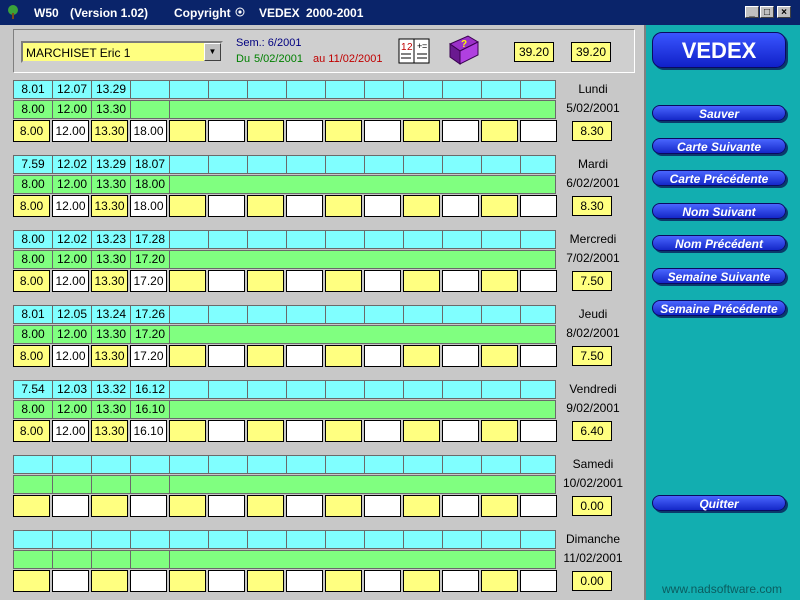 The image size is (800, 600). I want to click on calculator-icon: 1 2 + =, so click(414, 51).